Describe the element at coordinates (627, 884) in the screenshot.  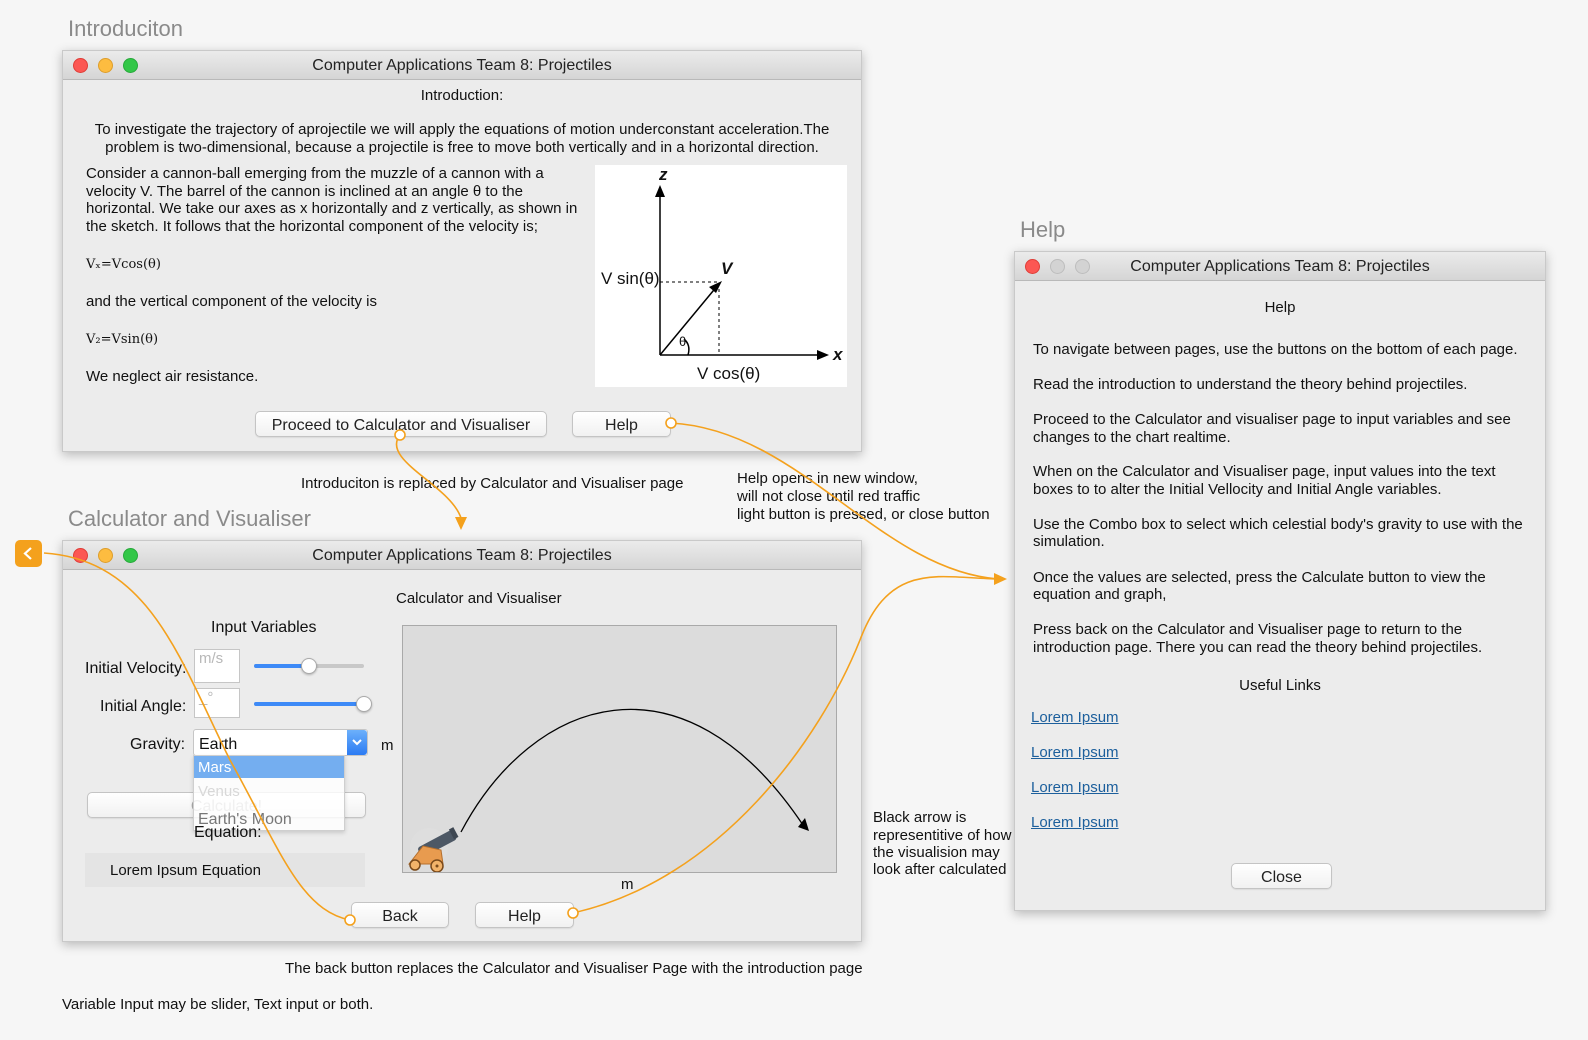
I see `bottom-unit-label: m` at that location.